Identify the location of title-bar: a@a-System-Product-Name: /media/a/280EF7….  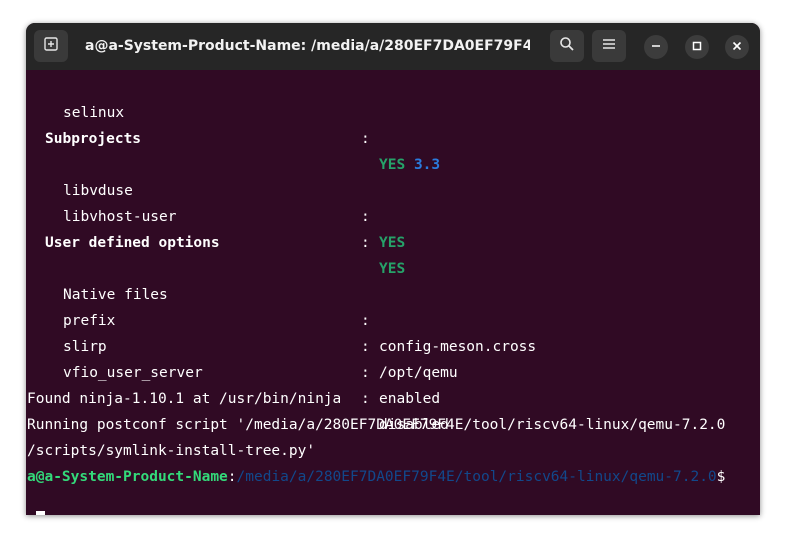
(393, 46).